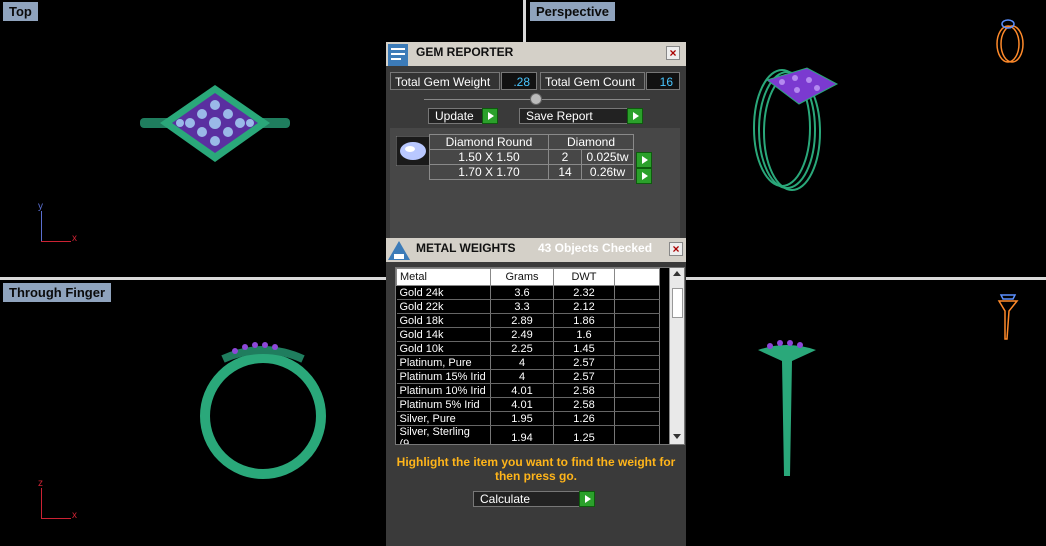 This screenshot has height=546, width=1046. Describe the element at coordinates (584, 362) in the screenshot. I see `dwt-value: 2.57` at that location.